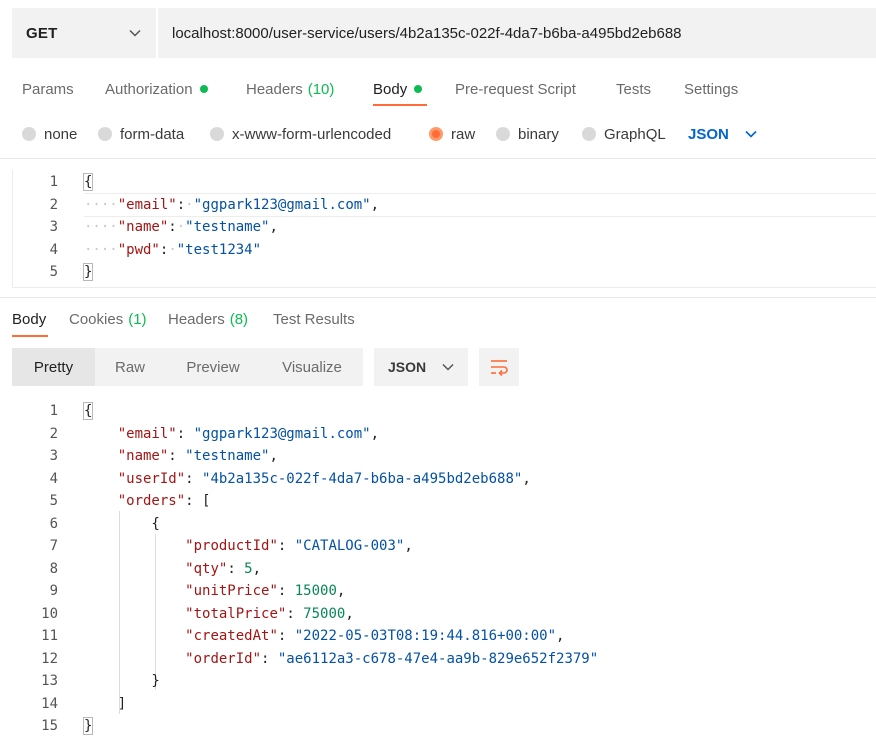 The width and height of the screenshot is (876, 752). Describe the element at coordinates (130, 367) in the screenshot. I see `view-mode-raw: Raw` at that location.